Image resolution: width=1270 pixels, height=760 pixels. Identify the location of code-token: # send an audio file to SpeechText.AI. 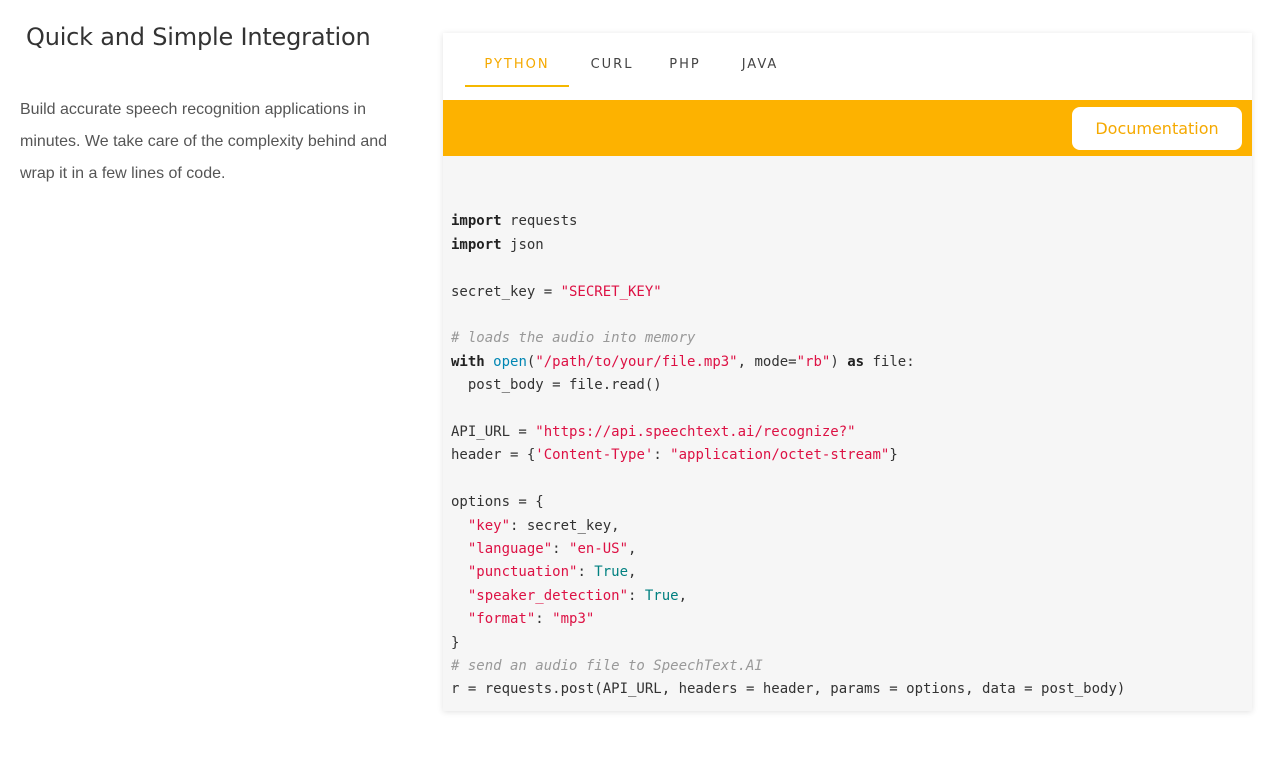
(607, 666).